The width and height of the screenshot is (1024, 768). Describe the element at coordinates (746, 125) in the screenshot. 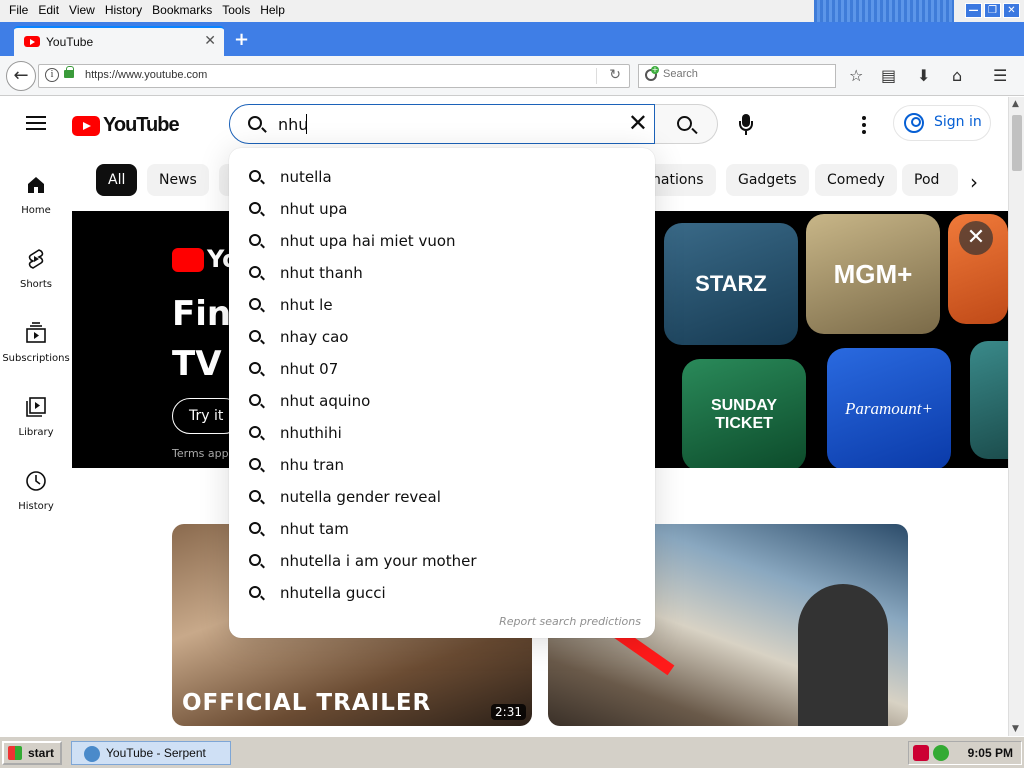

I see `microphone-icon` at that location.